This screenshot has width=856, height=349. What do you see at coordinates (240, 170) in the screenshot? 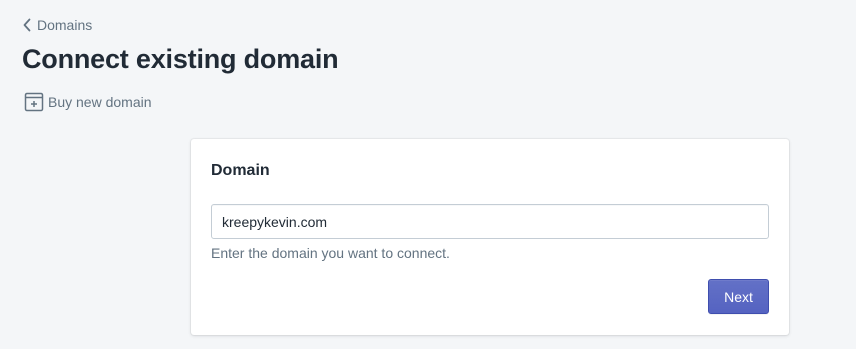
I see `card-title: Domain` at bounding box center [240, 170].